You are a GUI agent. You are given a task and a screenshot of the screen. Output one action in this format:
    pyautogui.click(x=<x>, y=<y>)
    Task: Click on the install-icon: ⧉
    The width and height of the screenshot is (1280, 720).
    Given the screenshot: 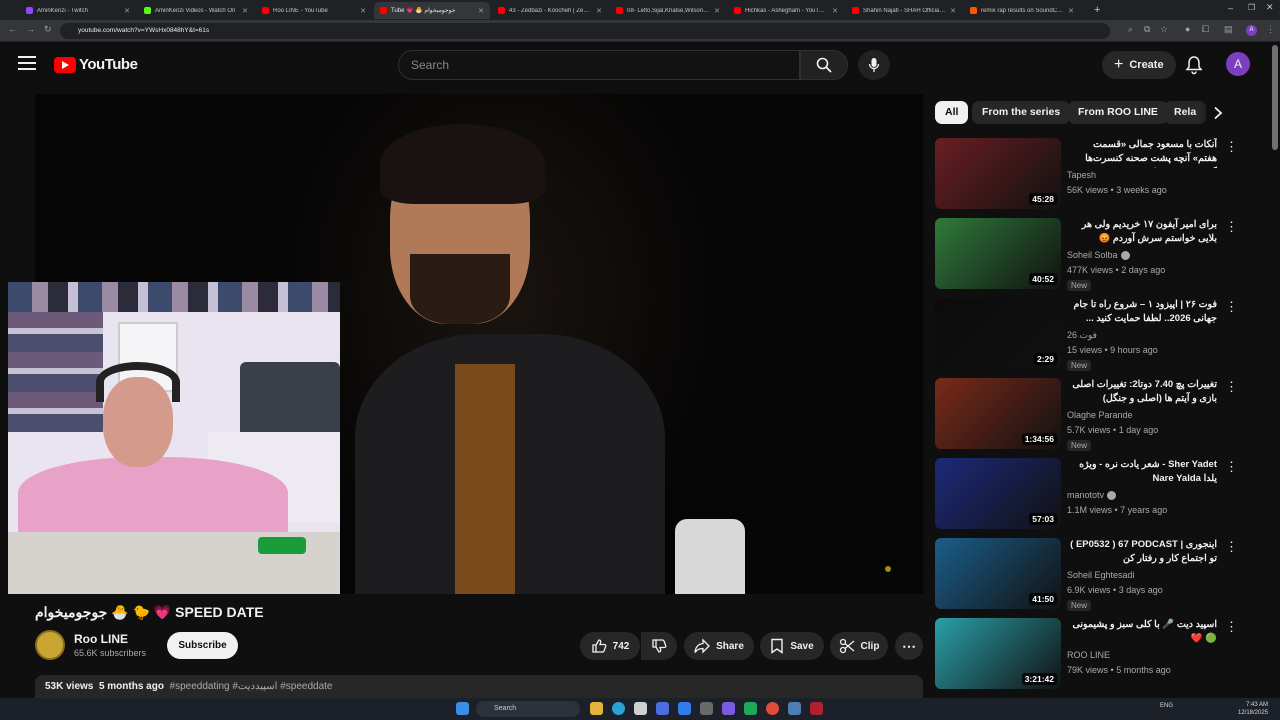 What is the action you would take?
    pyautogui.click(x=1147, y=29)
    